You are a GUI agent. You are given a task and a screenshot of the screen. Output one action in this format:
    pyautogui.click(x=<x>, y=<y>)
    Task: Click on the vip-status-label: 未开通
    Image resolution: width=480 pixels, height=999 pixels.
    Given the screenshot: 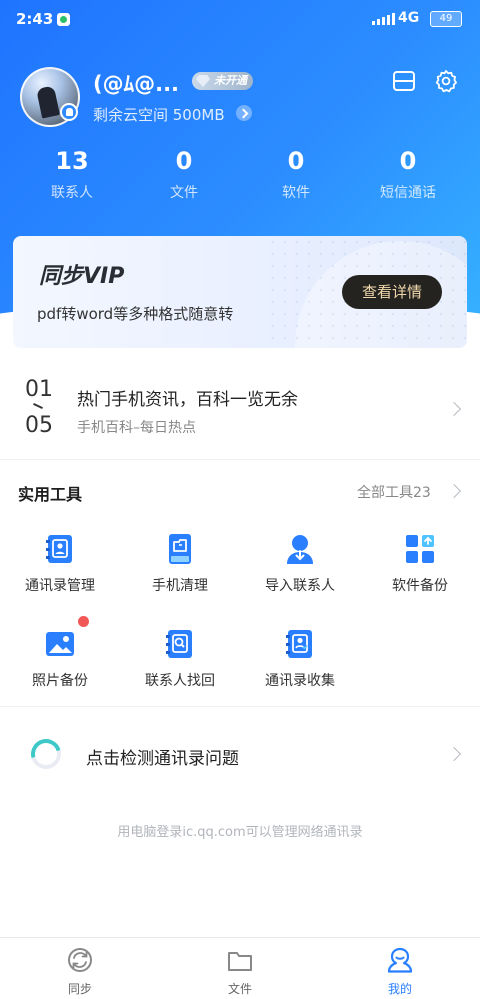 What is the action you would take?
    pyautogui.click(x=230, y=80)
    